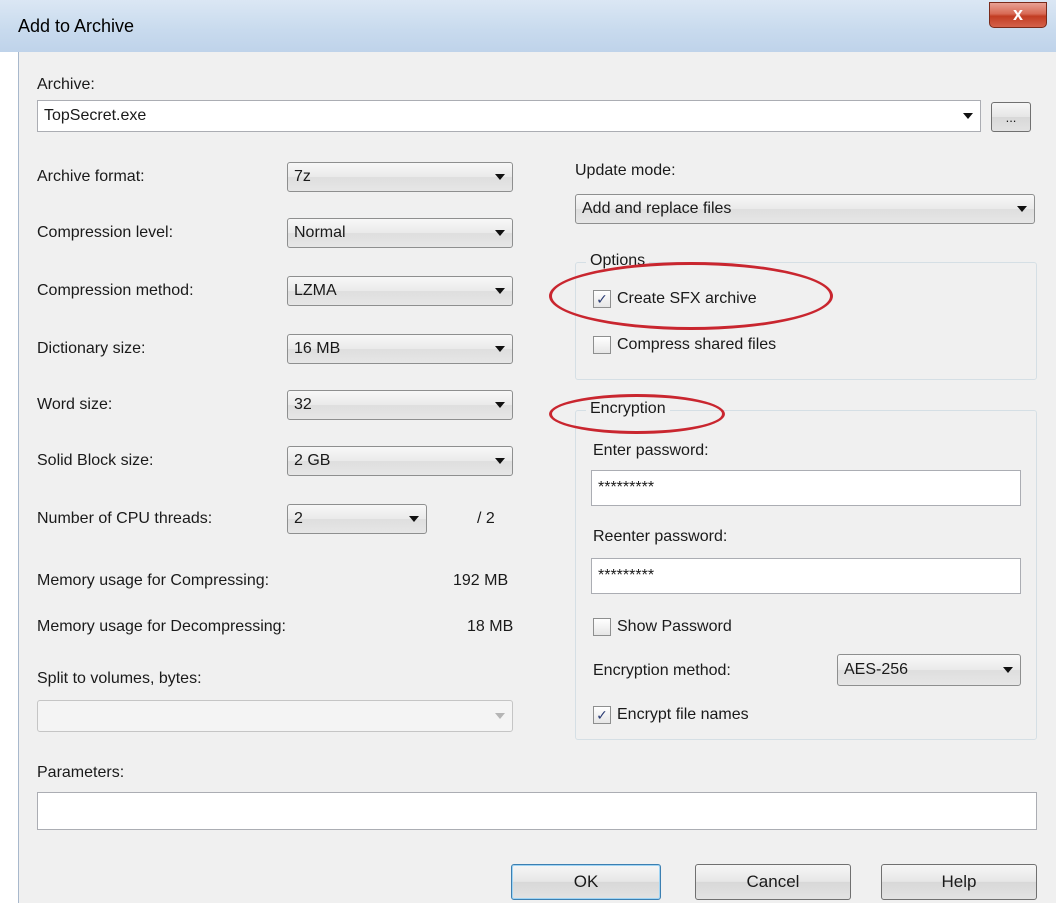 The image size is (1056, 903). Describe the element at coordinates (683, 714) in the screenshot. I see `encrypt-names-label: Encrypt file names` at that location.